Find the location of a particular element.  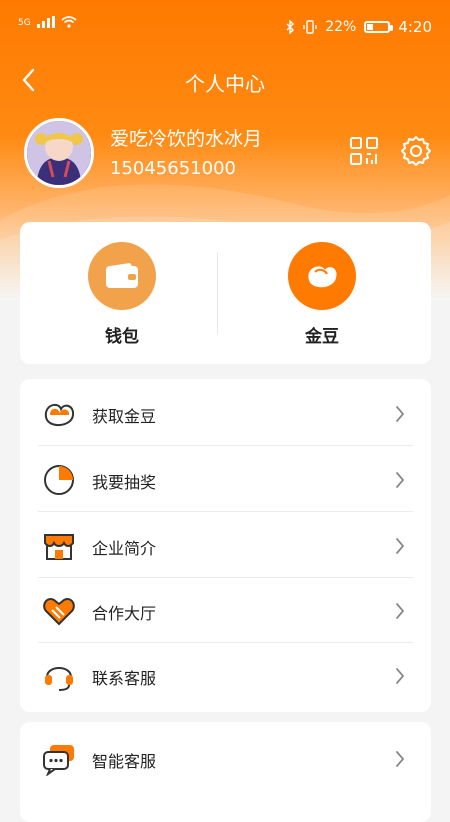

gold-bean-button: 金豆 is located at coordinates (322, 297).